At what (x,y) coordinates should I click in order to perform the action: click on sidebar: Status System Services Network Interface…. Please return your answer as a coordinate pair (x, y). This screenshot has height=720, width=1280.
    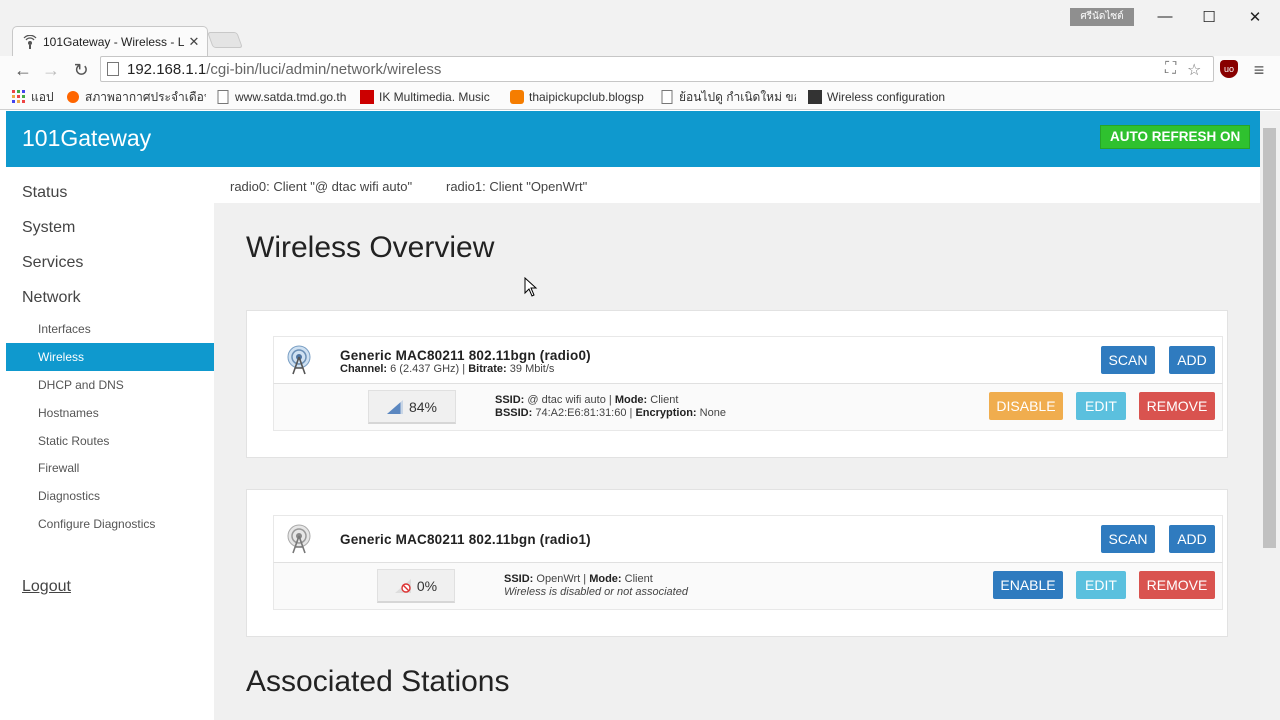
    Looking at the image, I should click on (110, 443).